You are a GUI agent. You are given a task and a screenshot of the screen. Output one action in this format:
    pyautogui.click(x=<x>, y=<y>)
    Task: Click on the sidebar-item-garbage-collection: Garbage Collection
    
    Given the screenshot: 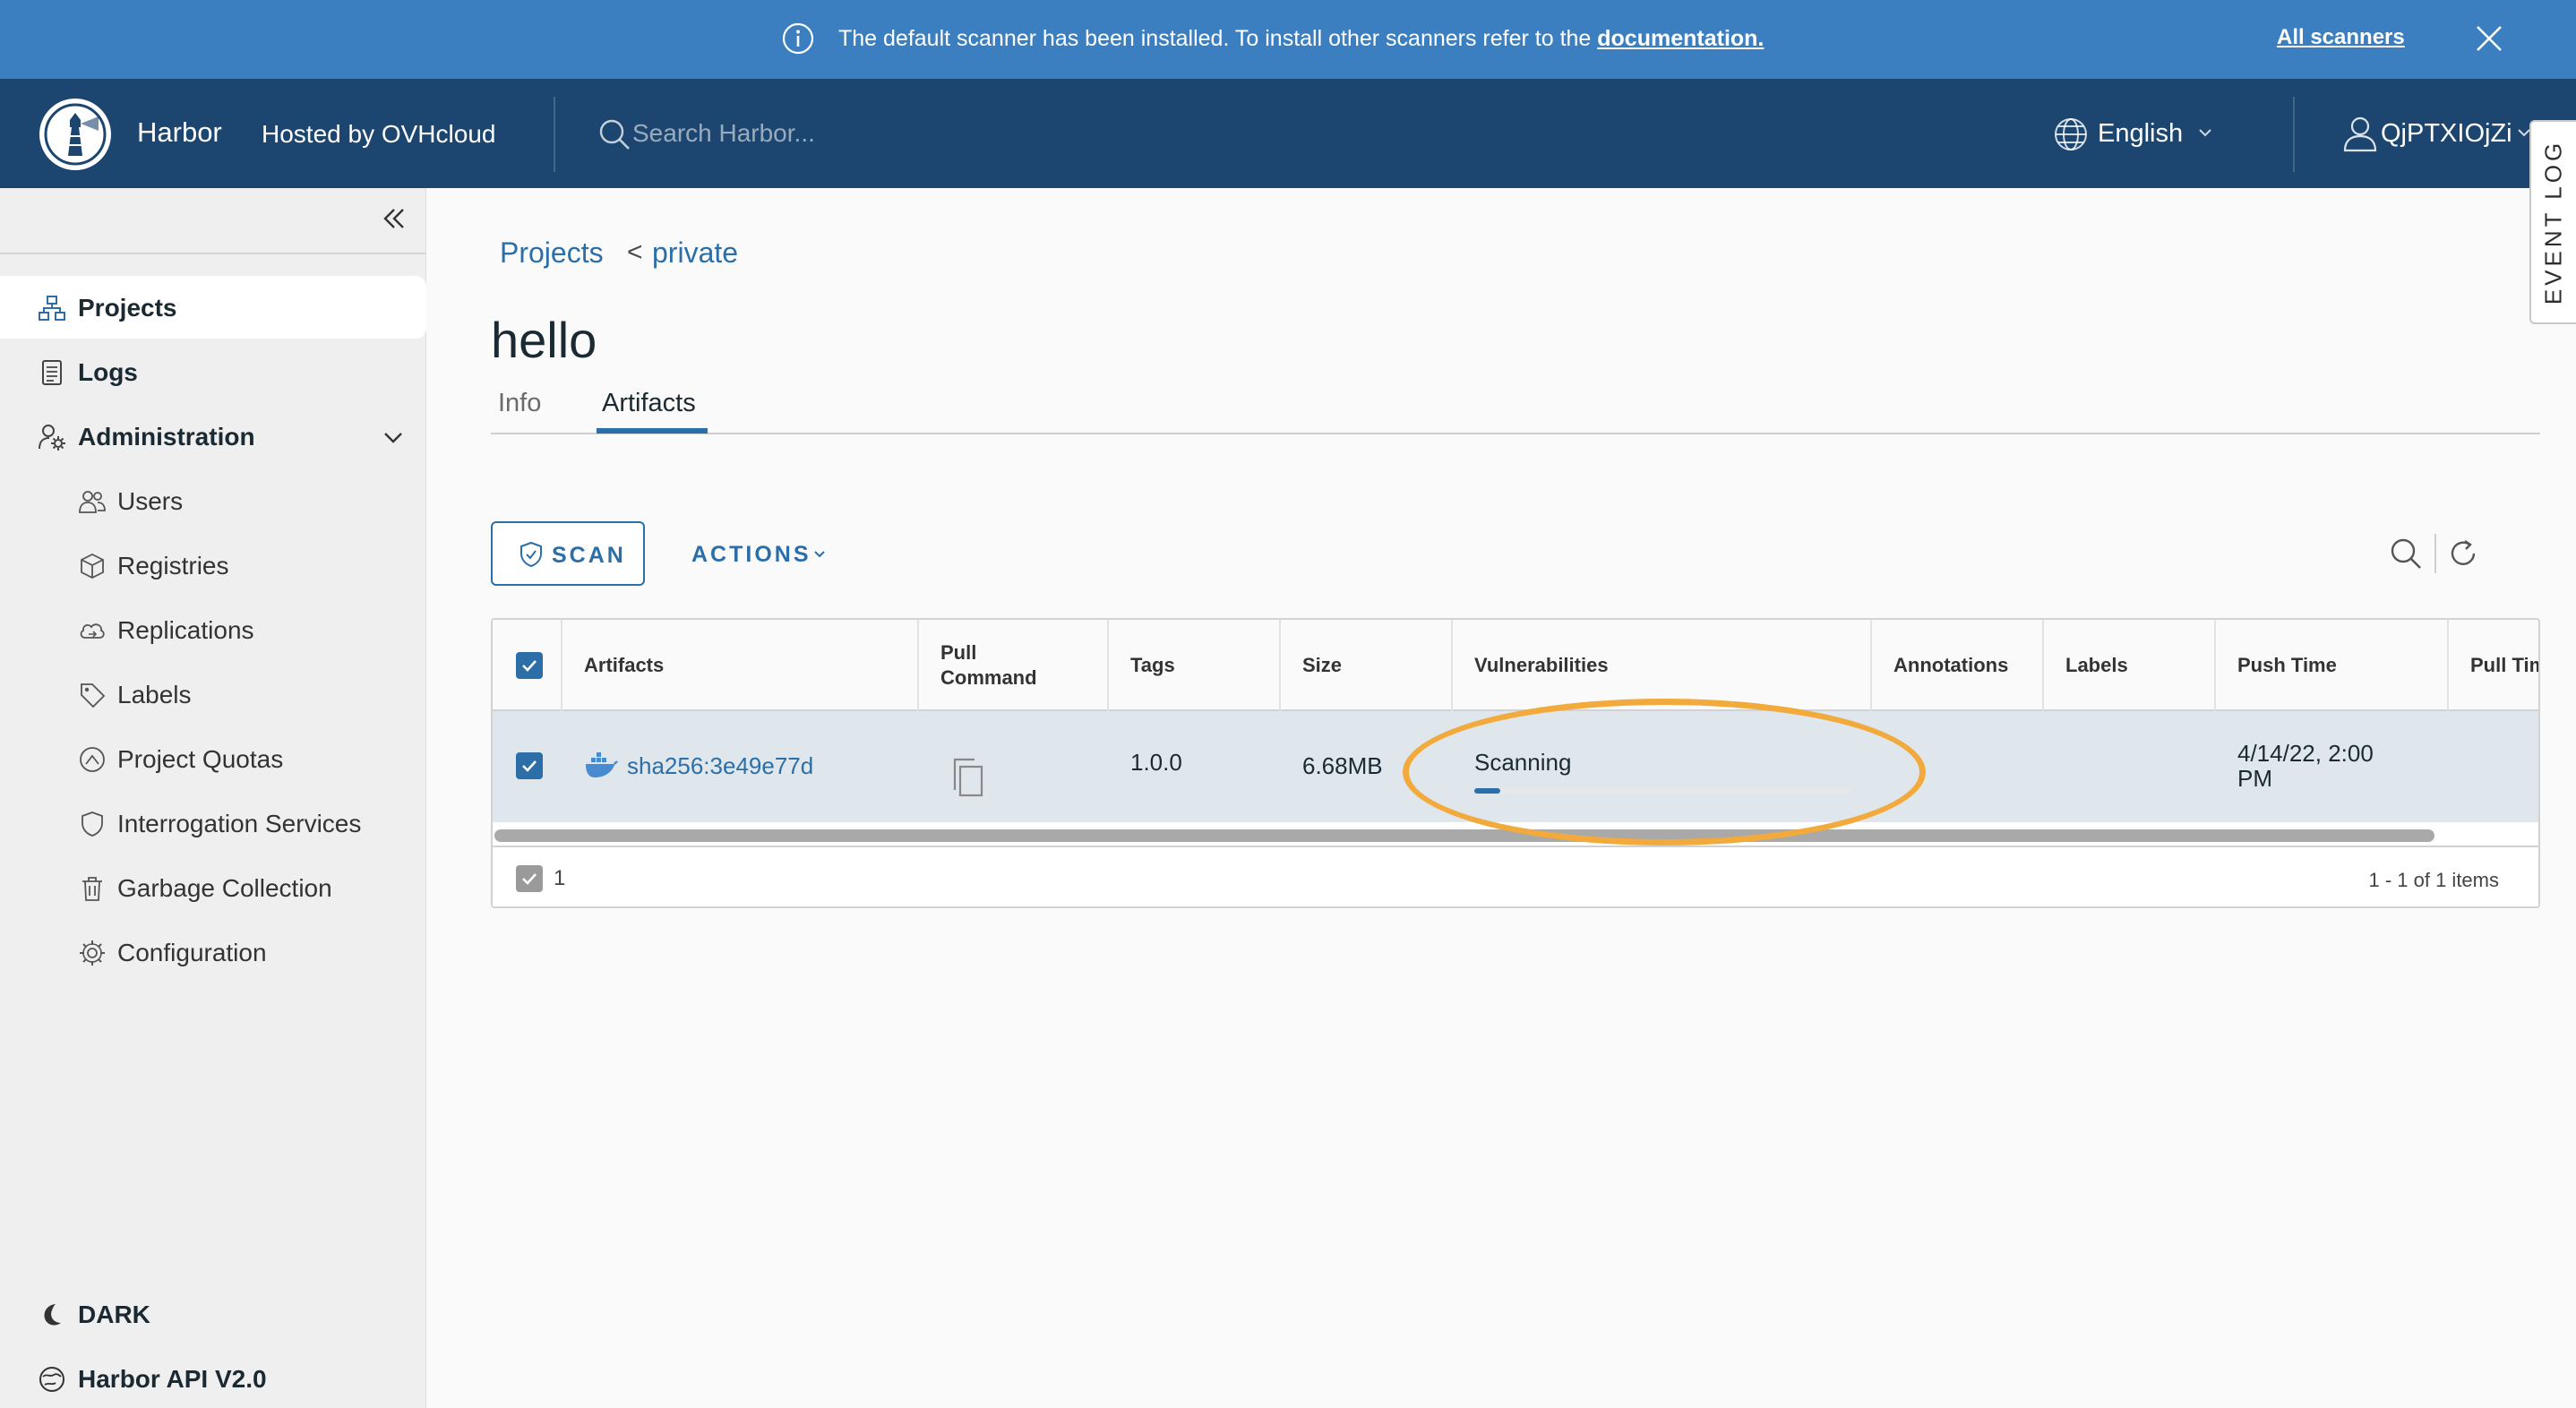 What is the action you would take?
    pyautogui.click(x=213, y=887)
    